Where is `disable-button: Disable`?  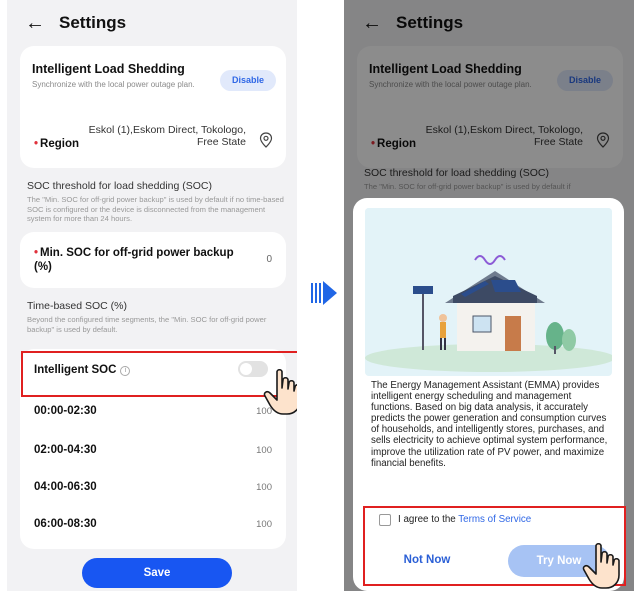 disable-button: Disable is located at coordinates (248, 80).